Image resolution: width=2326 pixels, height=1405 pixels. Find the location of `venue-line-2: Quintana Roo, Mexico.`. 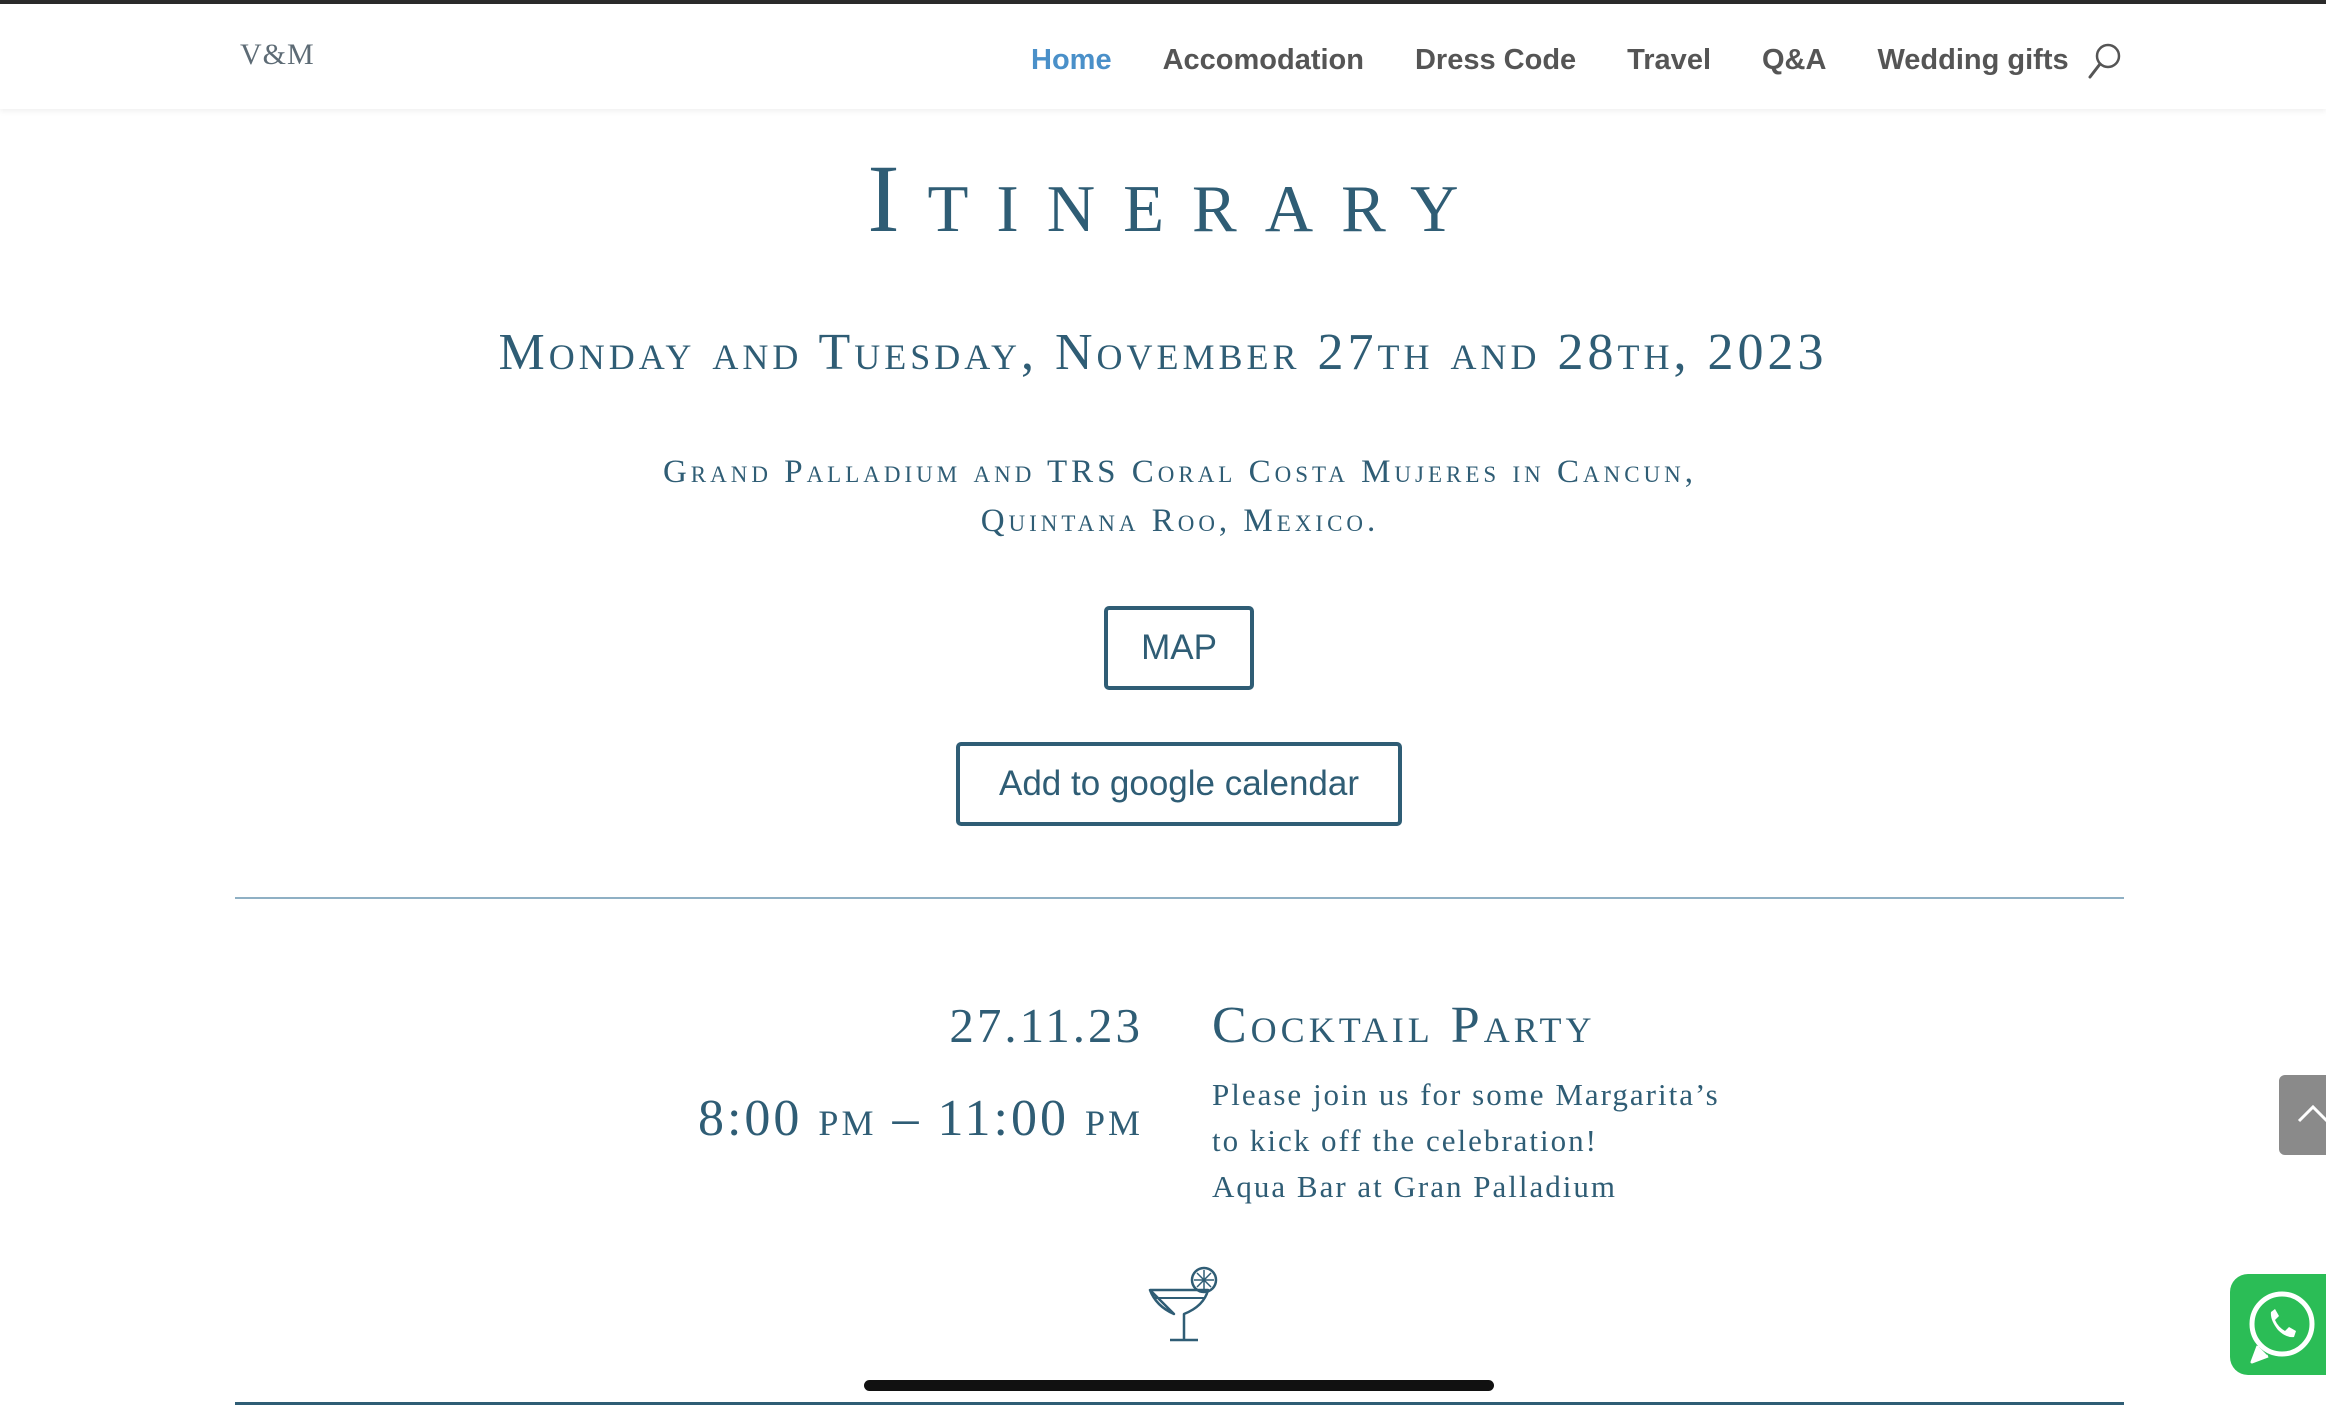

venue-line-2: Quintana Roo, Mexico. is located at coordinates (1180, 521).